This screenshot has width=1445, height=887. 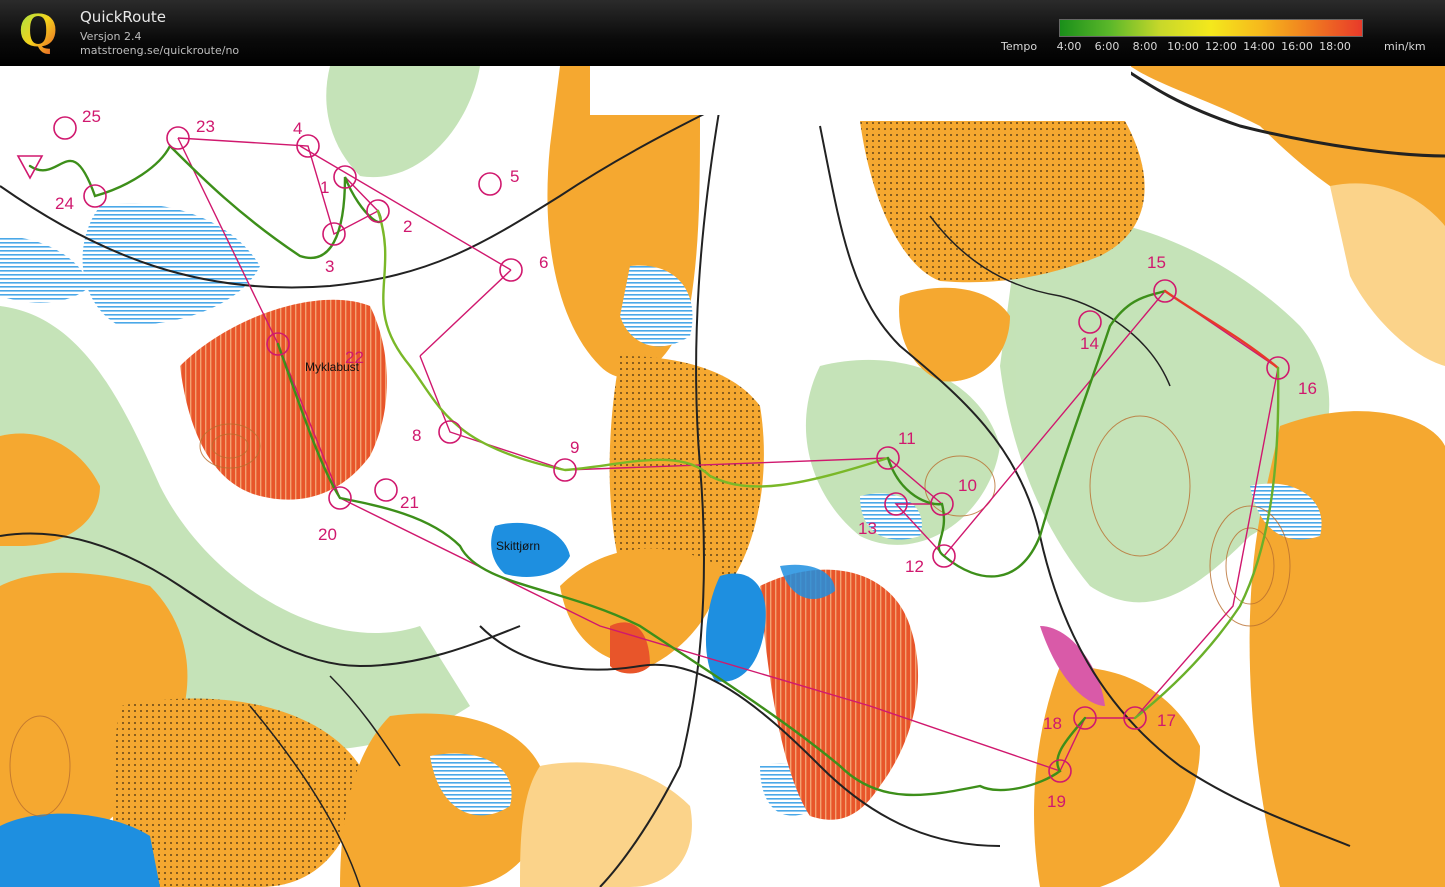 What do you see at coordinates (1211, 28) in the screenshot?
I see `pace-color-scale` at bounding box center [1211, 28].